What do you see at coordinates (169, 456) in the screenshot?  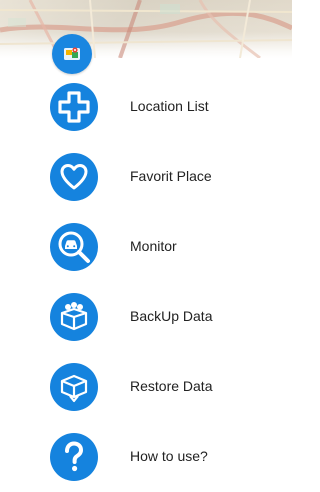 I see `menu-label: How to use?` at bounding box center [169, 456].